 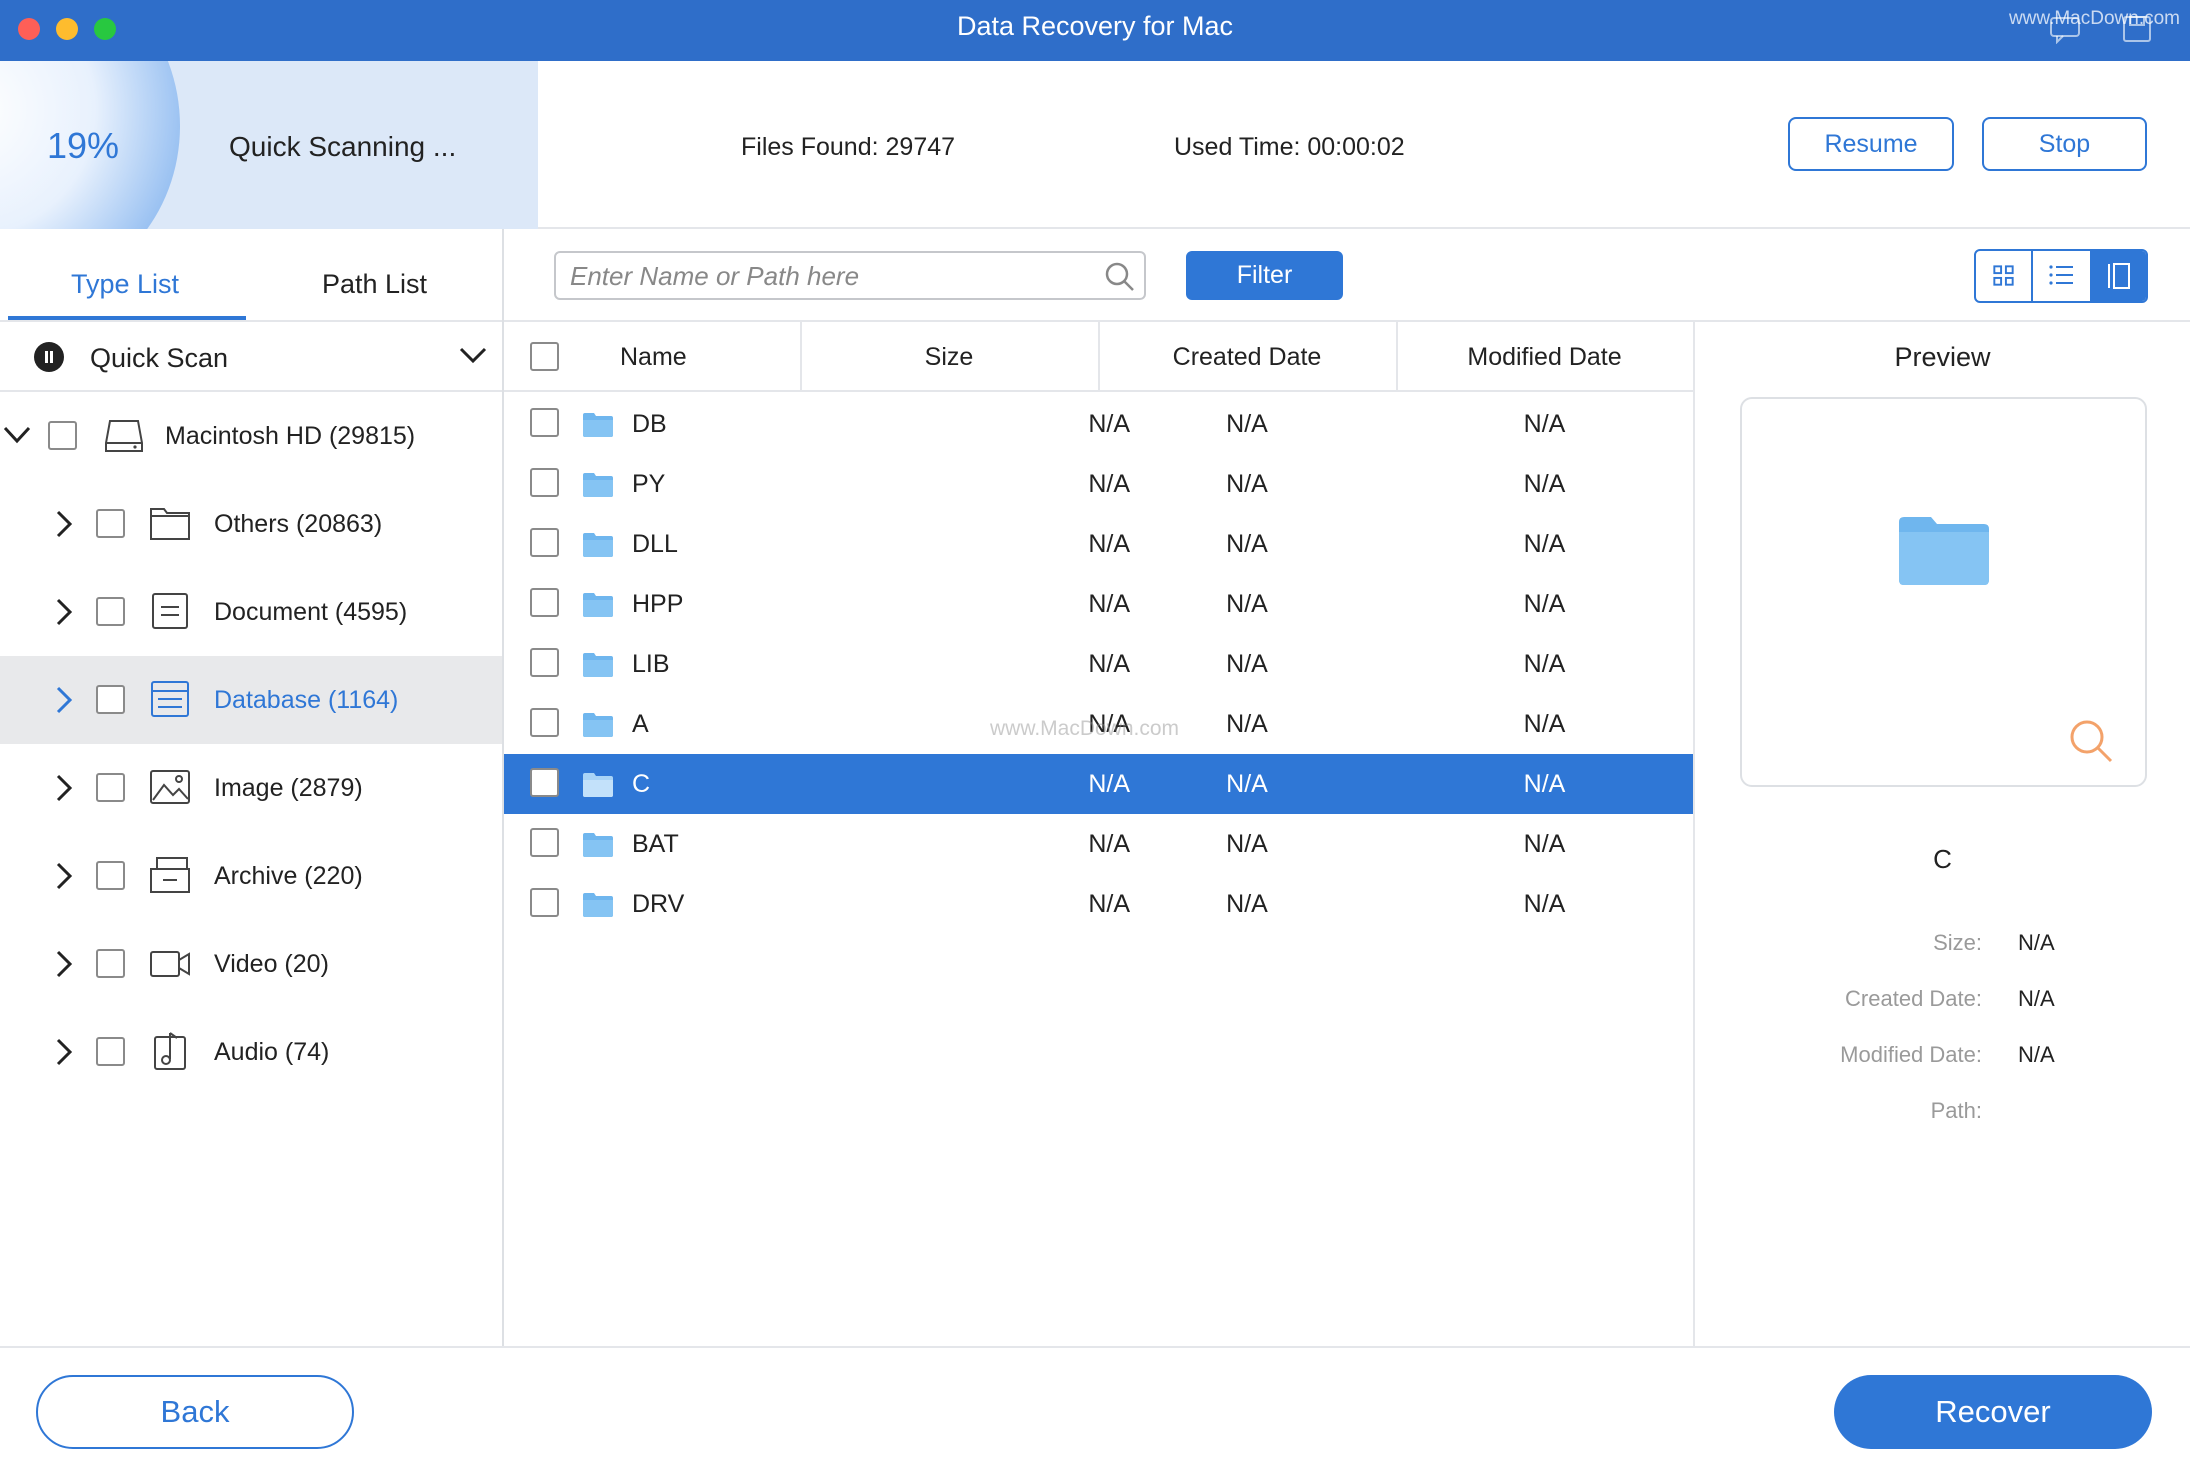 What do you see at coordinates (1871, 144) in the screenshot?
I see `resume-button: Resume` at bounding box center [1871, 144].